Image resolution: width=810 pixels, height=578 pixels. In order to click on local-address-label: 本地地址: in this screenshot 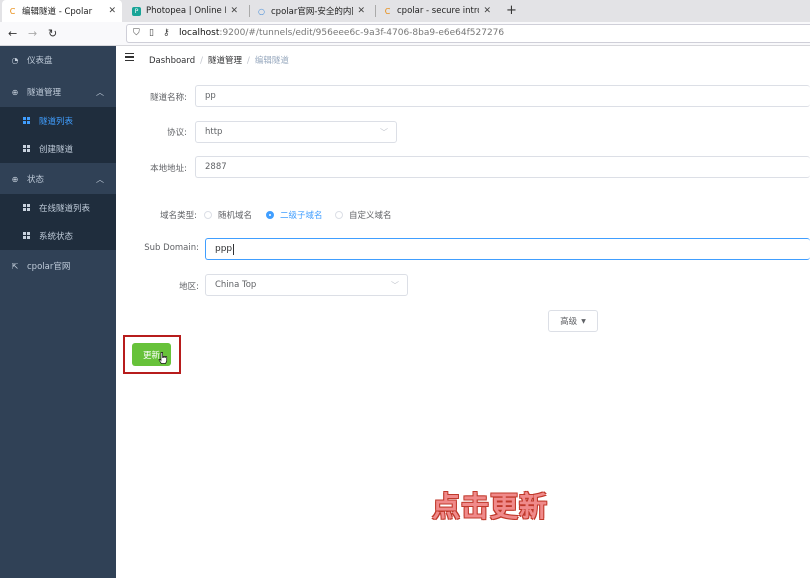, I will do `click(168, 169)`.